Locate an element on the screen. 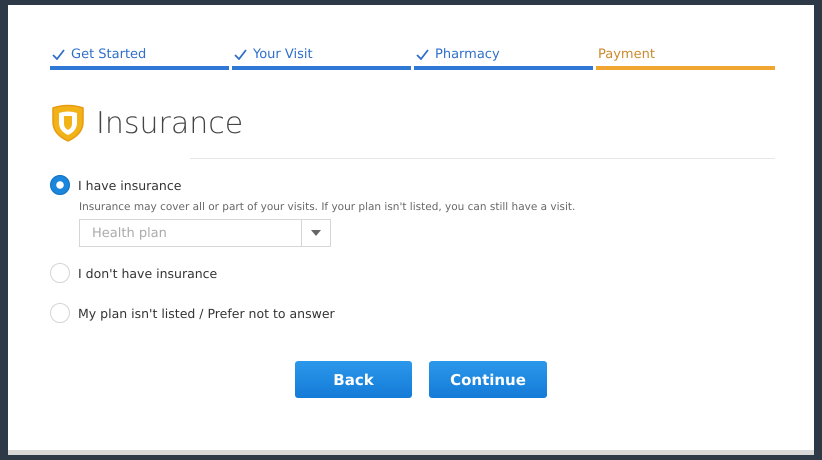  continue-button: Continue is located at coordinates (488, 379).